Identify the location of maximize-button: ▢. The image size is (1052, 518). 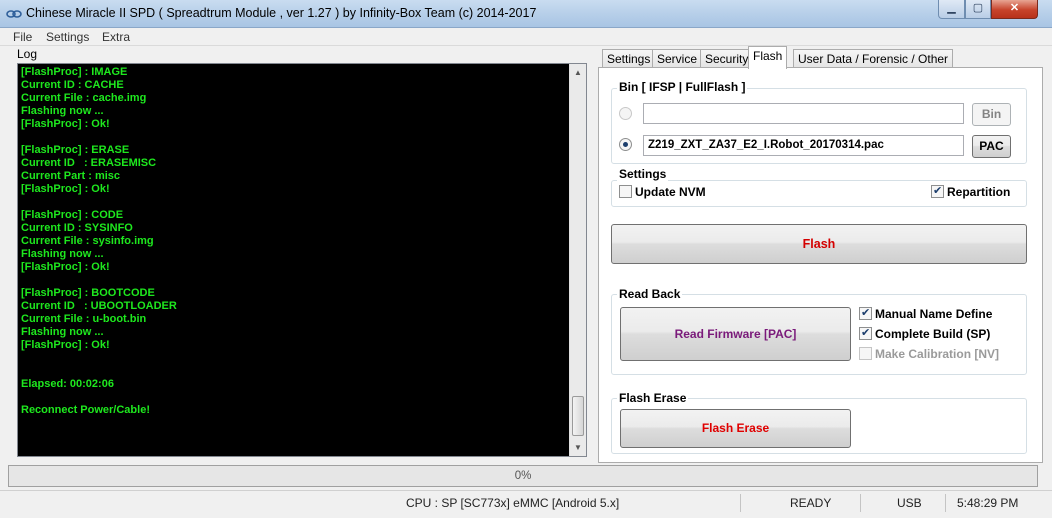
(978, 9).